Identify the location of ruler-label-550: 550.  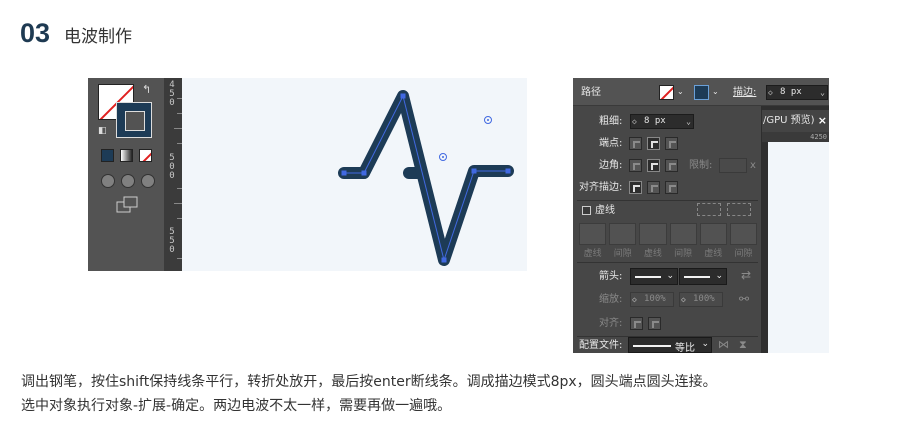
(172, 242).